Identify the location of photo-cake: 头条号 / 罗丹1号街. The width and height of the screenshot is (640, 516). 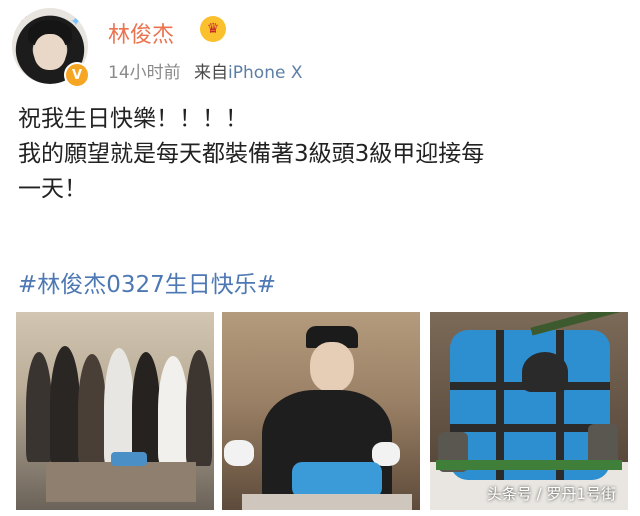
(529, 411).